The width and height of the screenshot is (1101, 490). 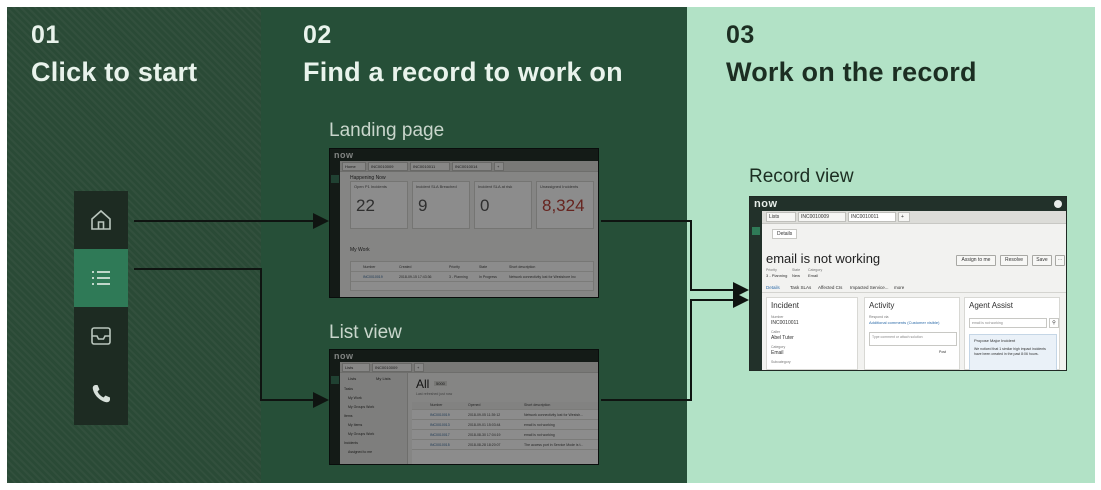 I want to click on caller-field: Abel Tuter, so click(x=782, y=338).